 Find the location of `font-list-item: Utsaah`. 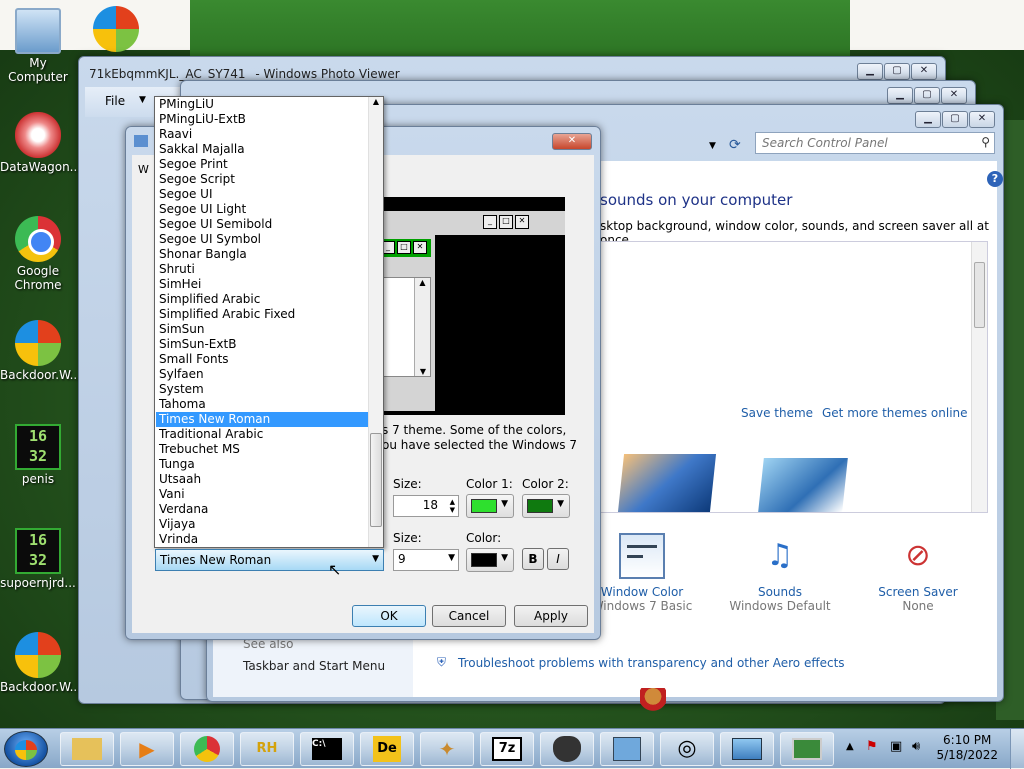

font-list-item: Utsaah is located at coordinates (262, 479).